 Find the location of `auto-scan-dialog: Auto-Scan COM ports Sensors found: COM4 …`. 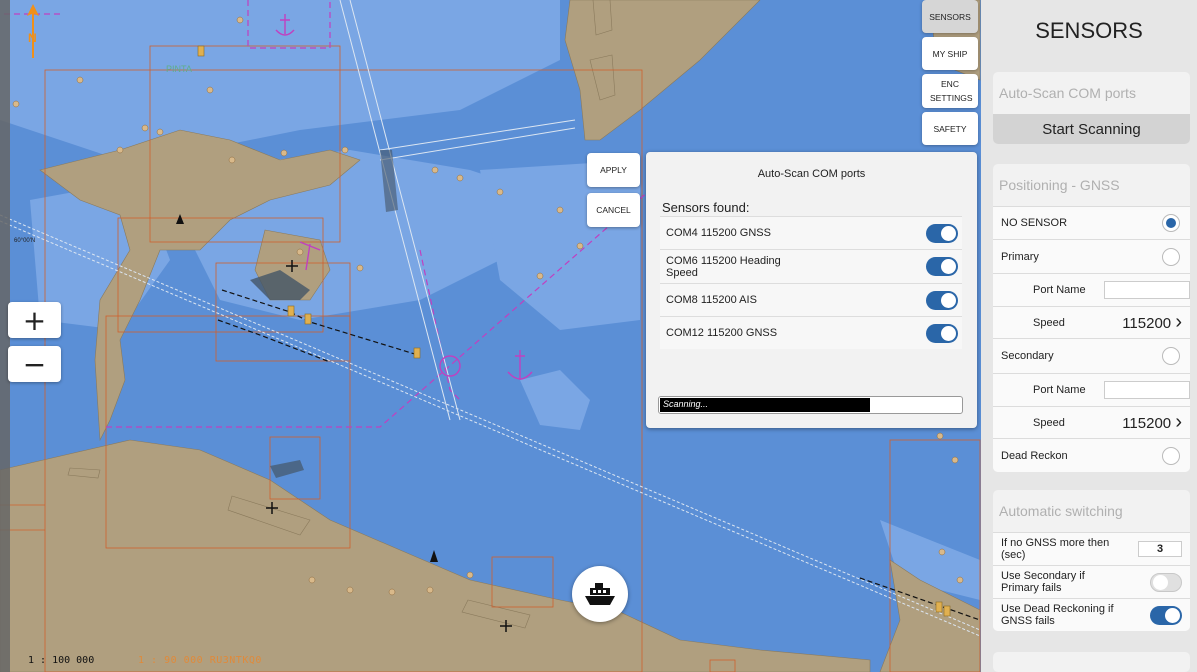

auto-scan-dialog: Auto-Scan COM ports Sensors found: COM4 … is located at coordinates (811, 290).